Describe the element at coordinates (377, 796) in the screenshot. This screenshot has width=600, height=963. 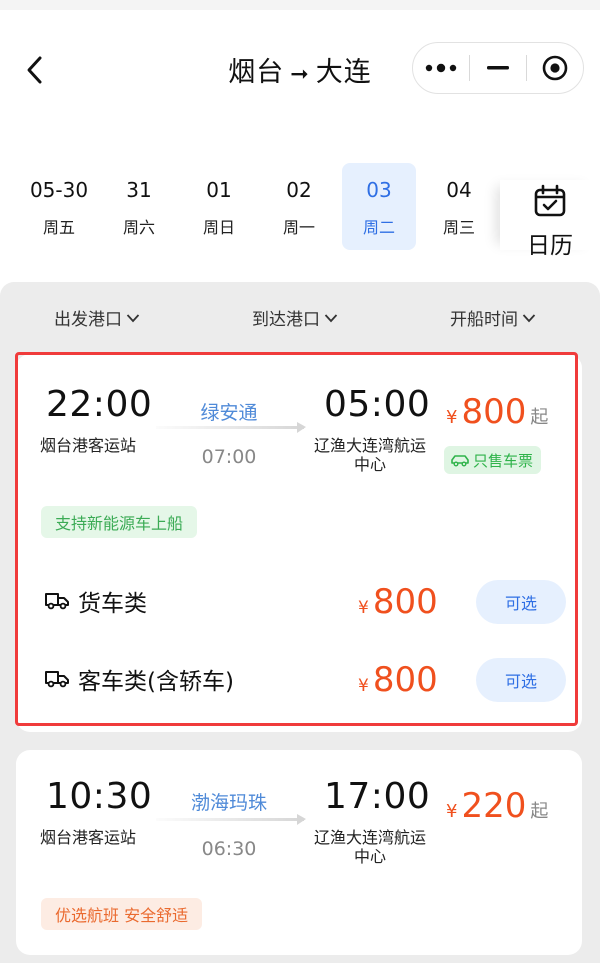
I see `arrival-time: 17:00` at that location.